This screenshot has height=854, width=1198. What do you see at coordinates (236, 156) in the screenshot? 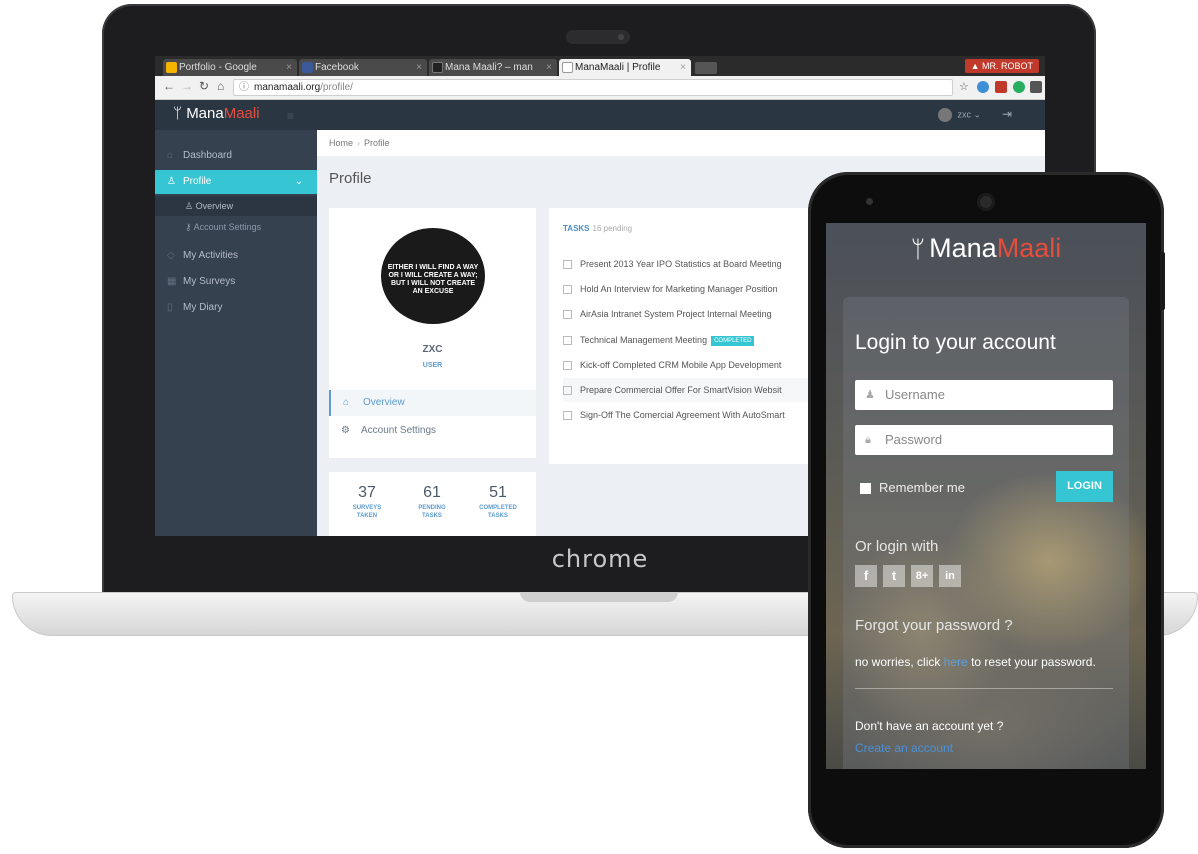
I see `sidebar-item-dashboard: ⌂ Dashboard` at bounding box center [236, 156].